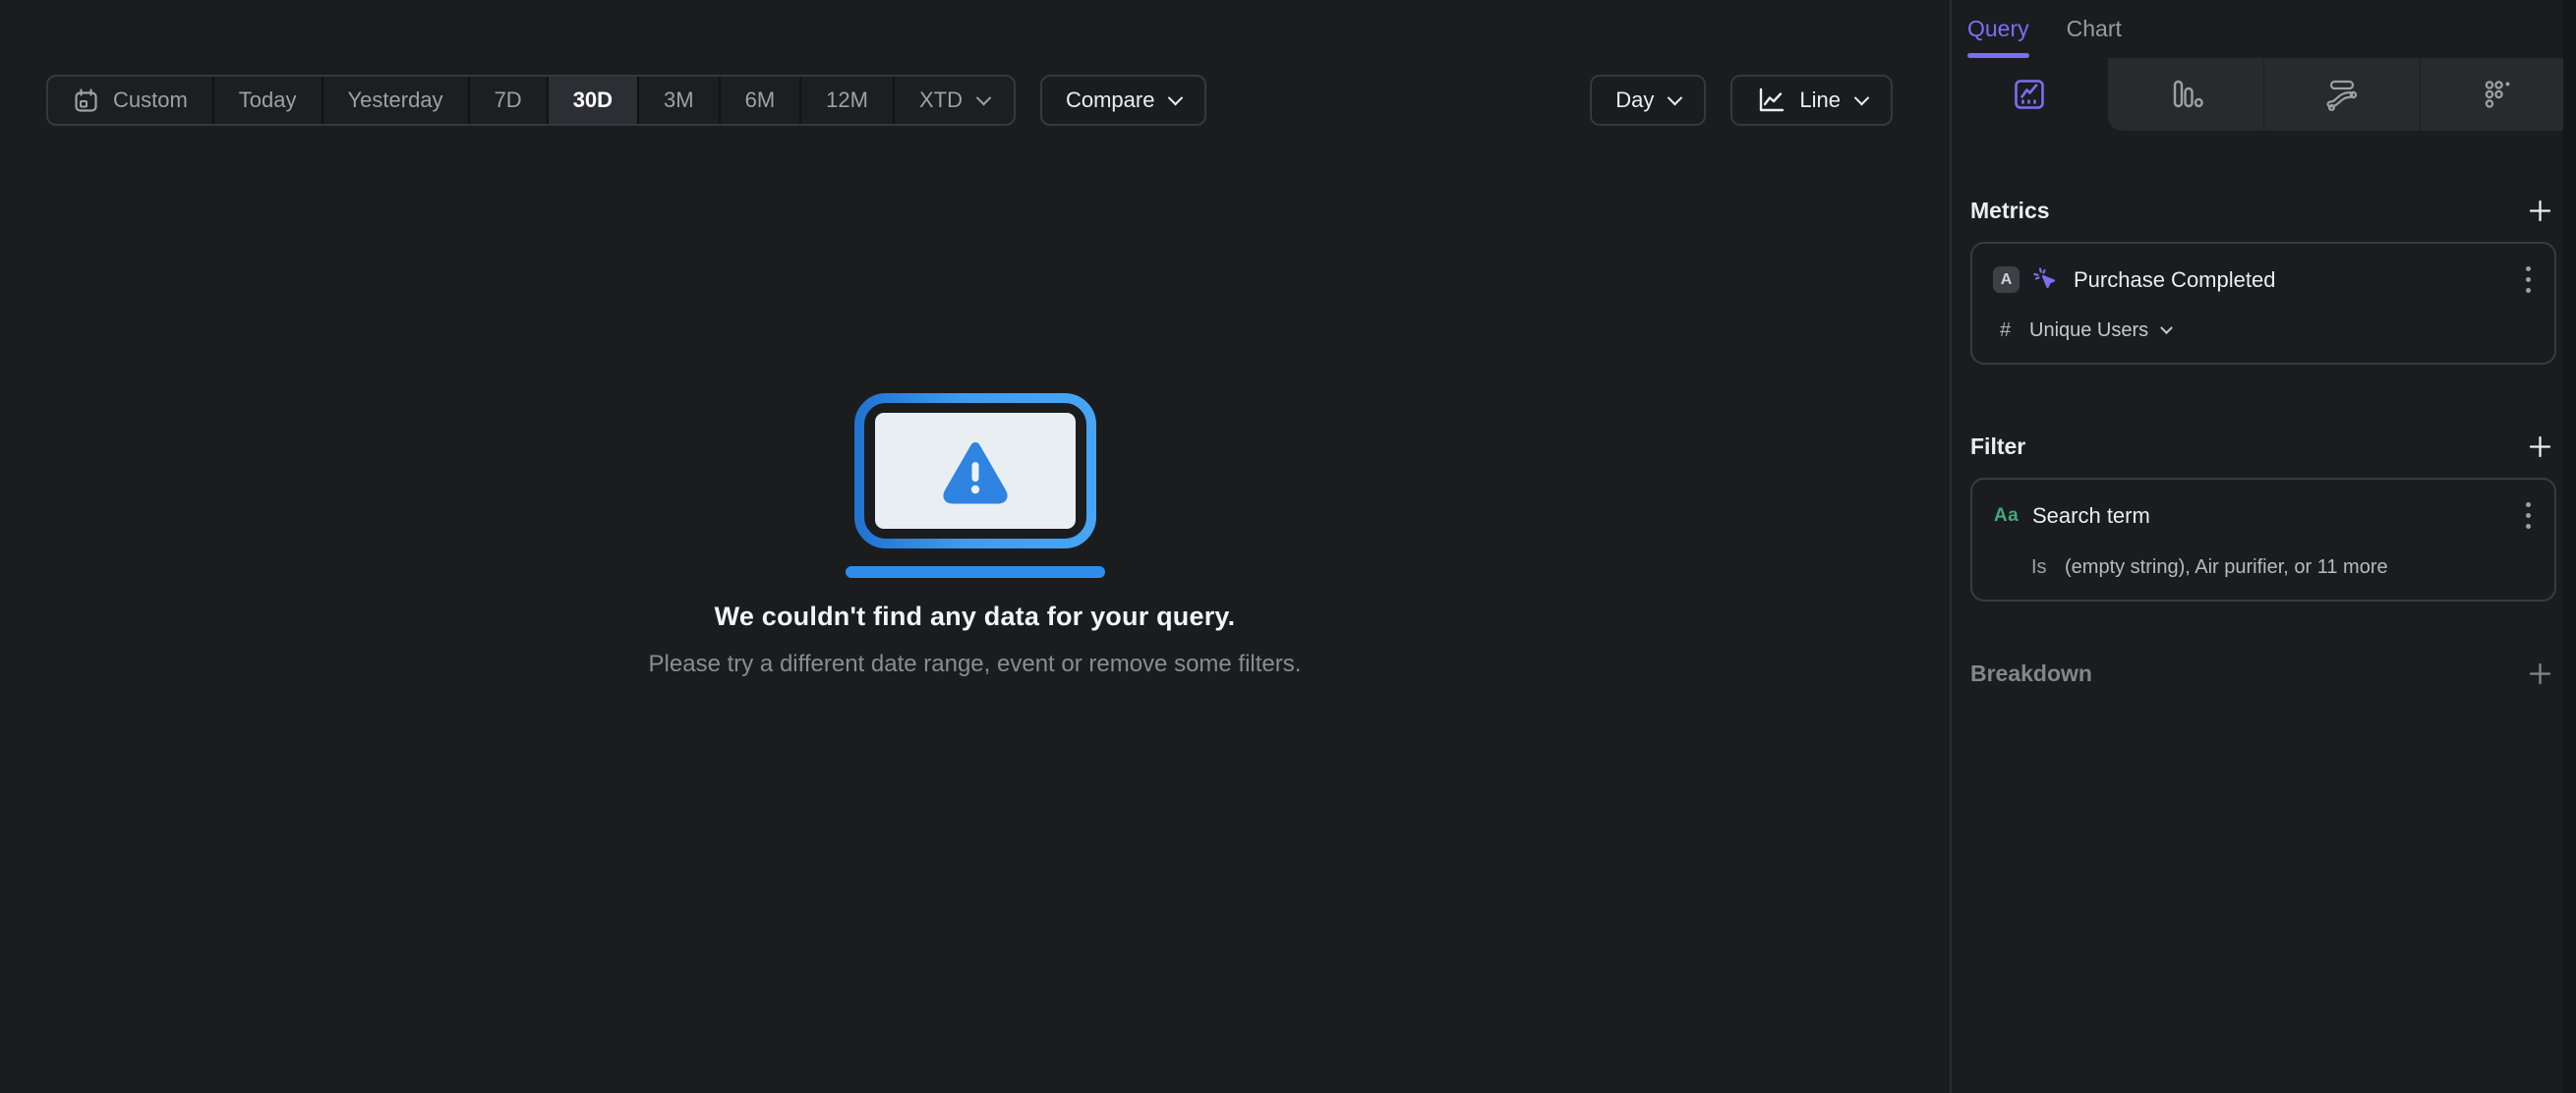 The height and width of the screenshot is (1093, 2576). What do you see at coordinates (2263, 210) in the screenshot?
I see `metrics-section-header: Metrics` at bounding box center [2263, 210].